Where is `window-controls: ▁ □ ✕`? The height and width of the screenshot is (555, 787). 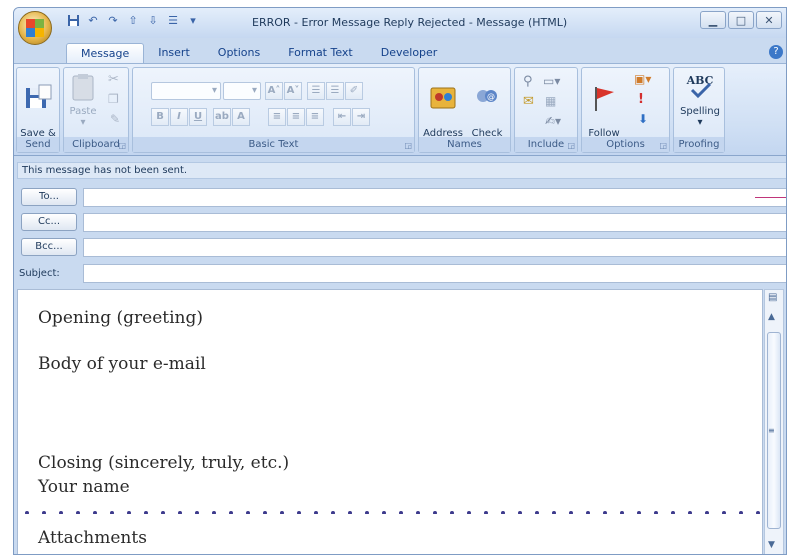
window-controls: ▁ □ ✕ is located at coordinates (741, 20).